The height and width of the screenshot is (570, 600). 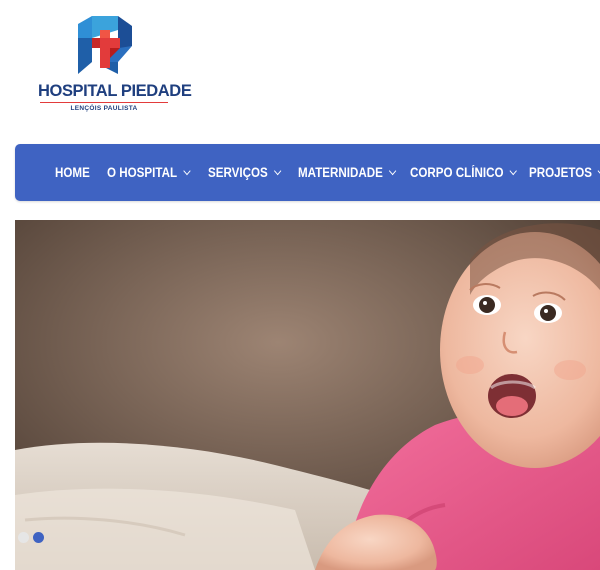 I want to click on nav-item-o-hospital: O HOSPITAL, so click(x=149, y=172).